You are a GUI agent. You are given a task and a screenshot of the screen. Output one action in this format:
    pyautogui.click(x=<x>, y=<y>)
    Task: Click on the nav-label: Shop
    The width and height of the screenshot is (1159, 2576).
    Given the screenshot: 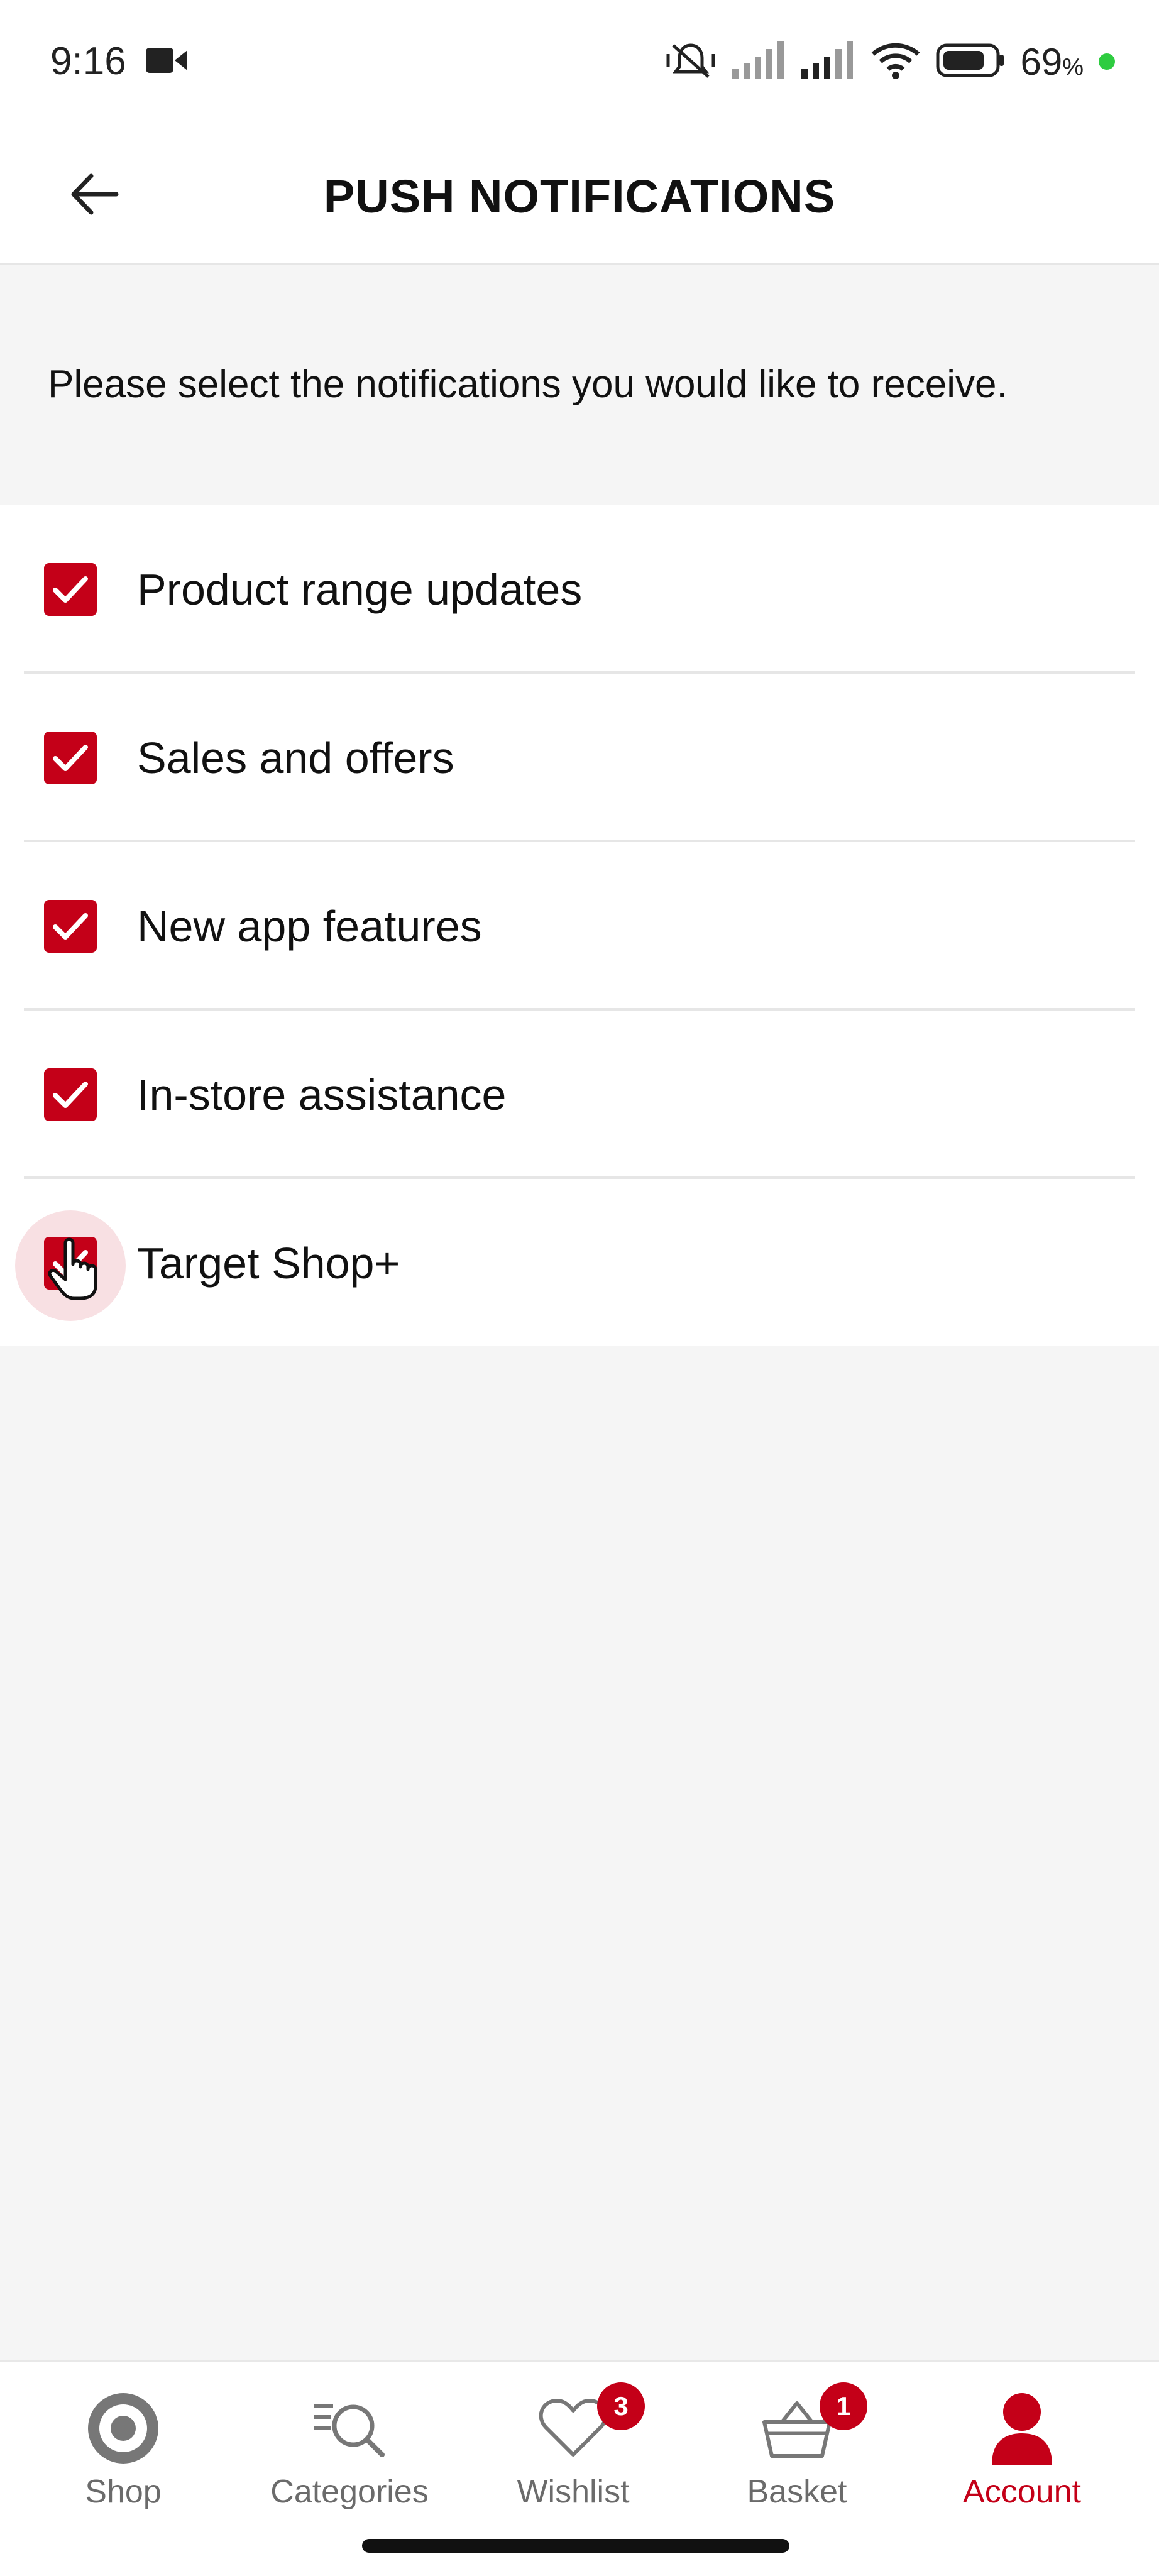 What is the action you would take?
    pyautogui.click(x=124, y=2492)
    